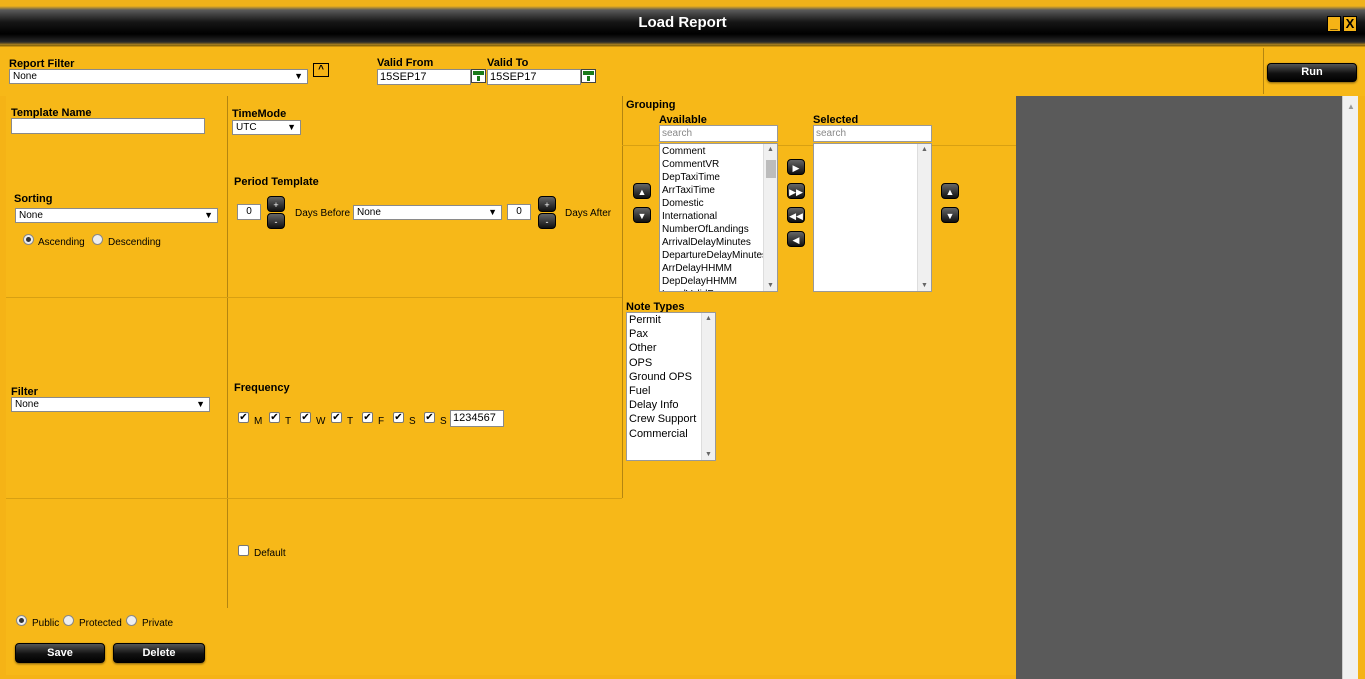 Image resolution: width=1365 pixels, height=679 pixels. I want to click on period-template-select: None ▼, so click(427, 212).